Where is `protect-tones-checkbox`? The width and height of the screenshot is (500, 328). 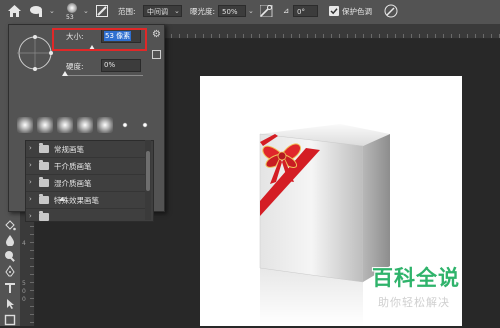 protect-tones-checkbox is located at coordinates (334, 11).